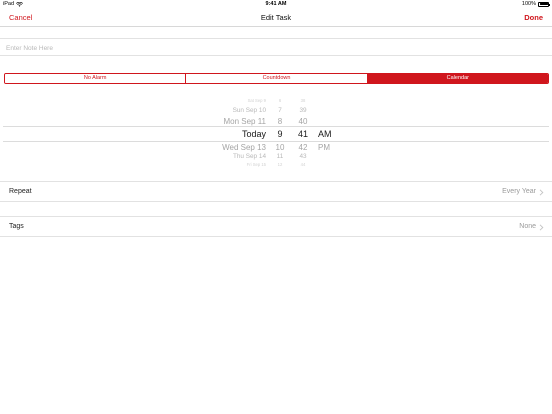  What do you see at coordinates (325, 134) in the screenshot?
I see `picker-ampm-item: AM` at bounding box center [325, 134].